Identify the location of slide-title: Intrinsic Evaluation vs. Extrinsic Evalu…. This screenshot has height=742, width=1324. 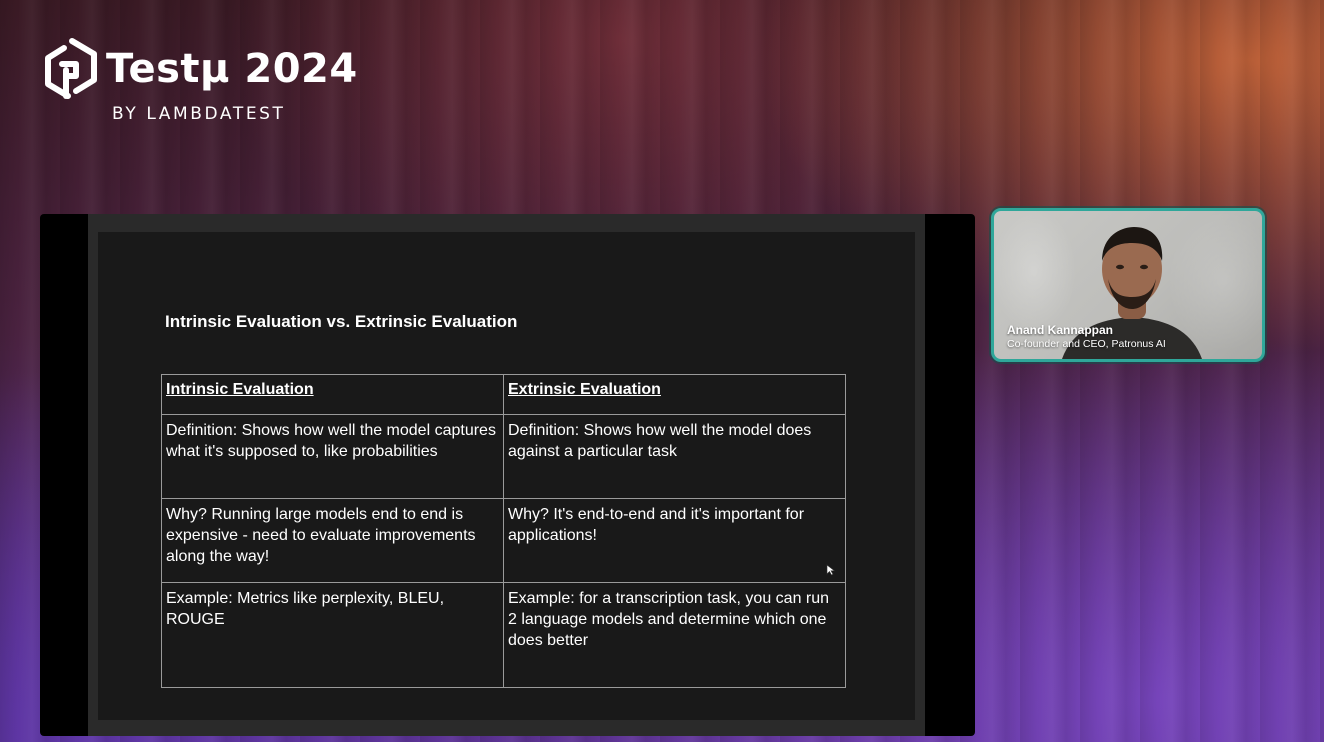
(341, 321).